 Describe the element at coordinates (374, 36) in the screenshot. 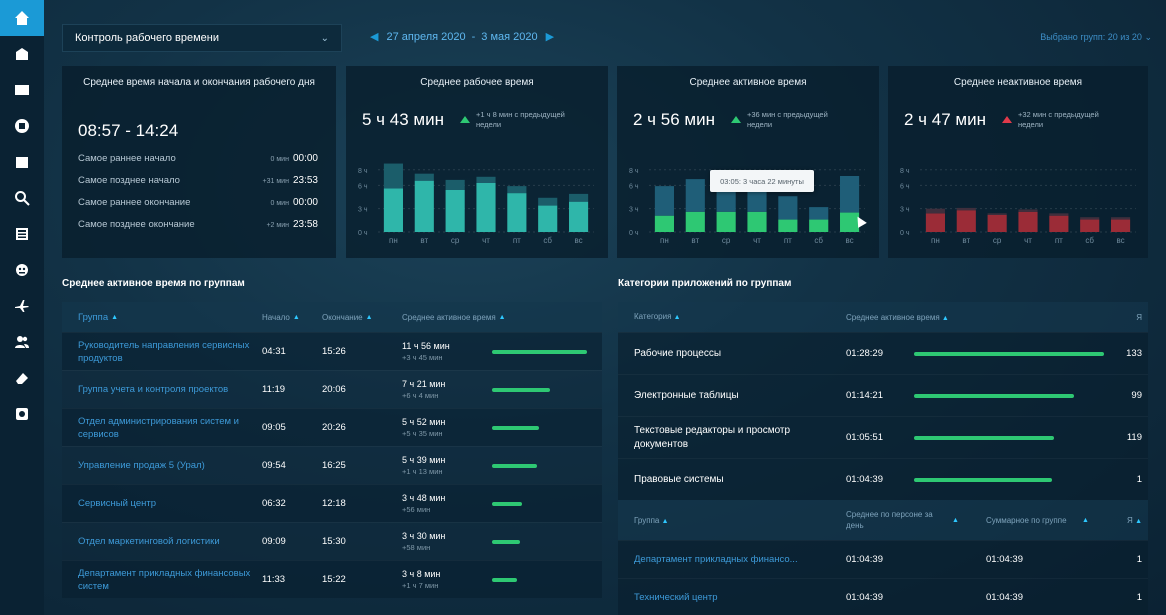

I see `prev-week-arrow-icon: ◀` at that location.